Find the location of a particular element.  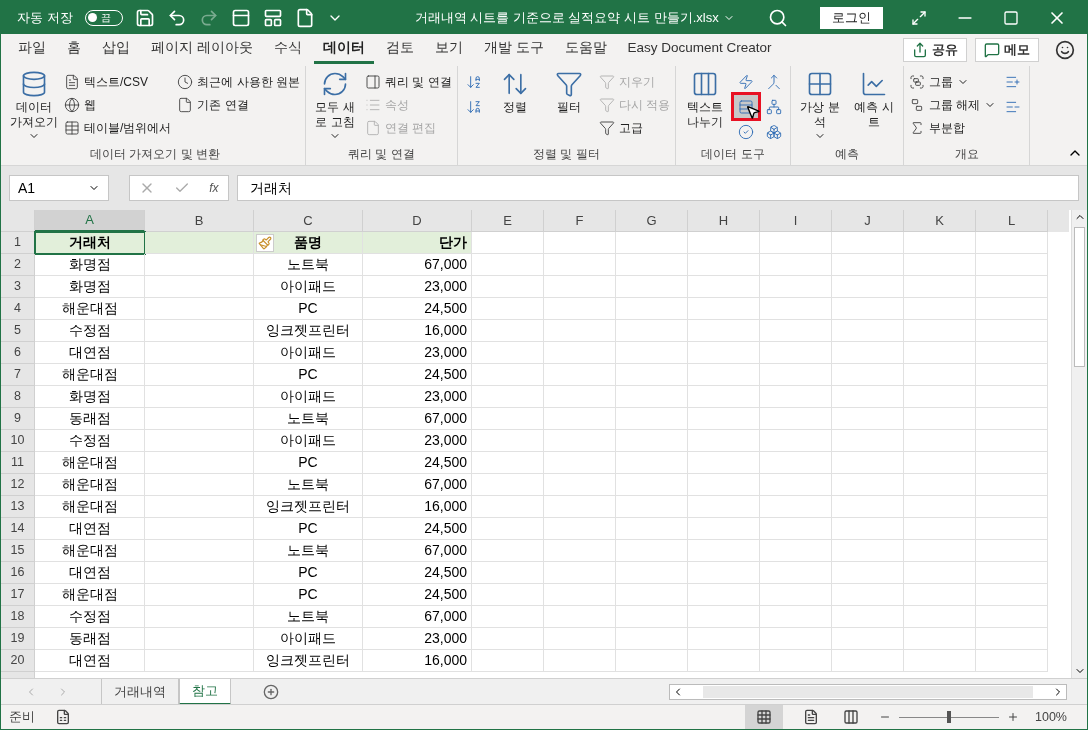

memo-button: 메모 is located at coordinates (1007, 50).